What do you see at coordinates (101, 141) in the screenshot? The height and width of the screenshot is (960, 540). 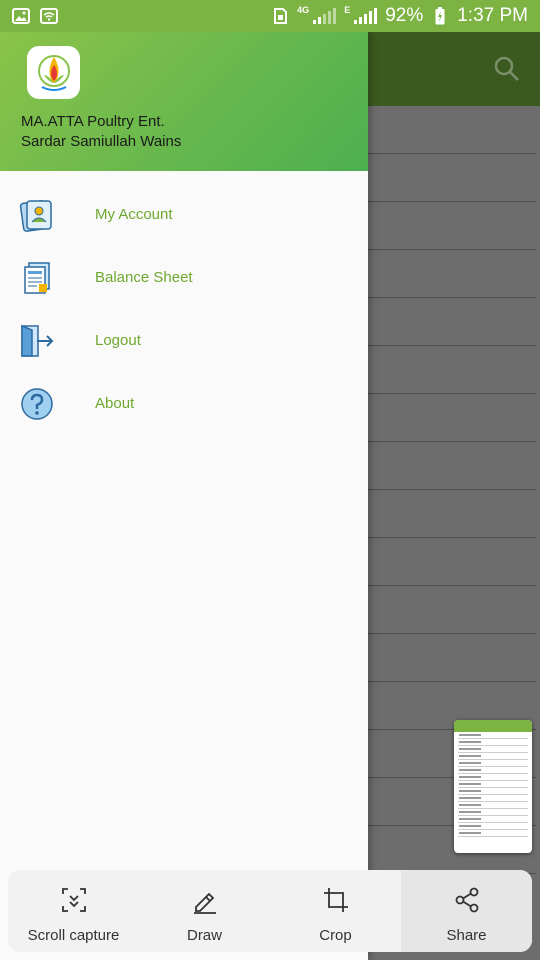 I see `user-name: Sardar Samiullah Wains` at bounding box center [101, 141].